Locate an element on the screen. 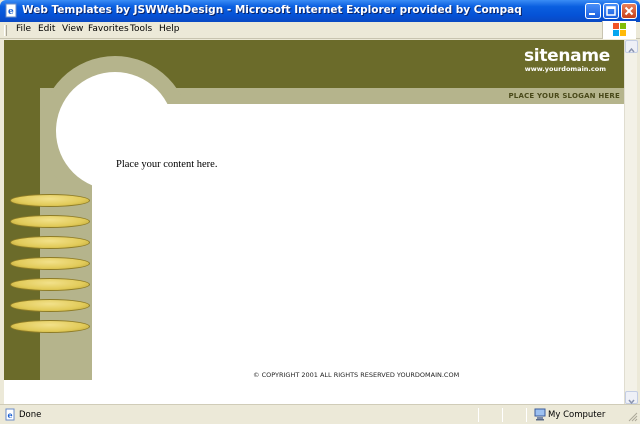  page-done-icon: e is located at coordinates (10, 414).